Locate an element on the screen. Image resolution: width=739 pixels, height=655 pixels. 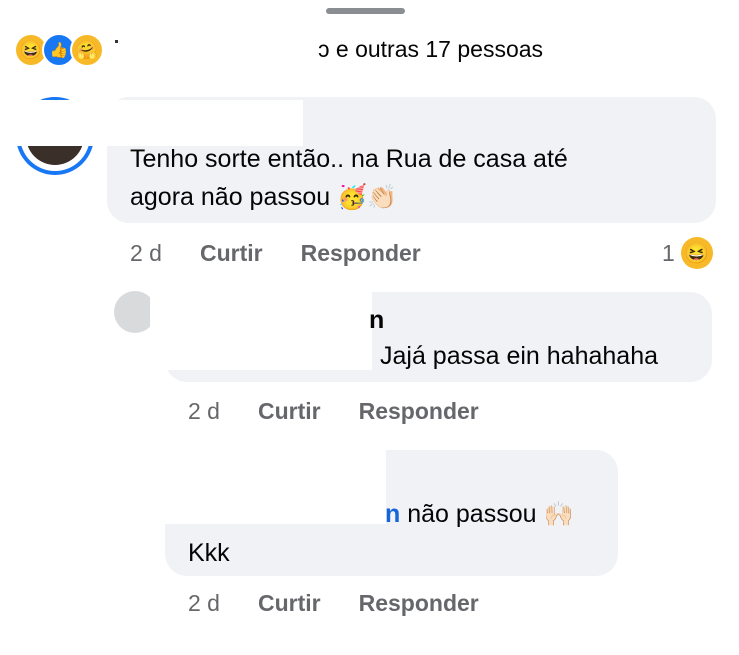
reaction-count: 1 is located at coordinates (668, 252).